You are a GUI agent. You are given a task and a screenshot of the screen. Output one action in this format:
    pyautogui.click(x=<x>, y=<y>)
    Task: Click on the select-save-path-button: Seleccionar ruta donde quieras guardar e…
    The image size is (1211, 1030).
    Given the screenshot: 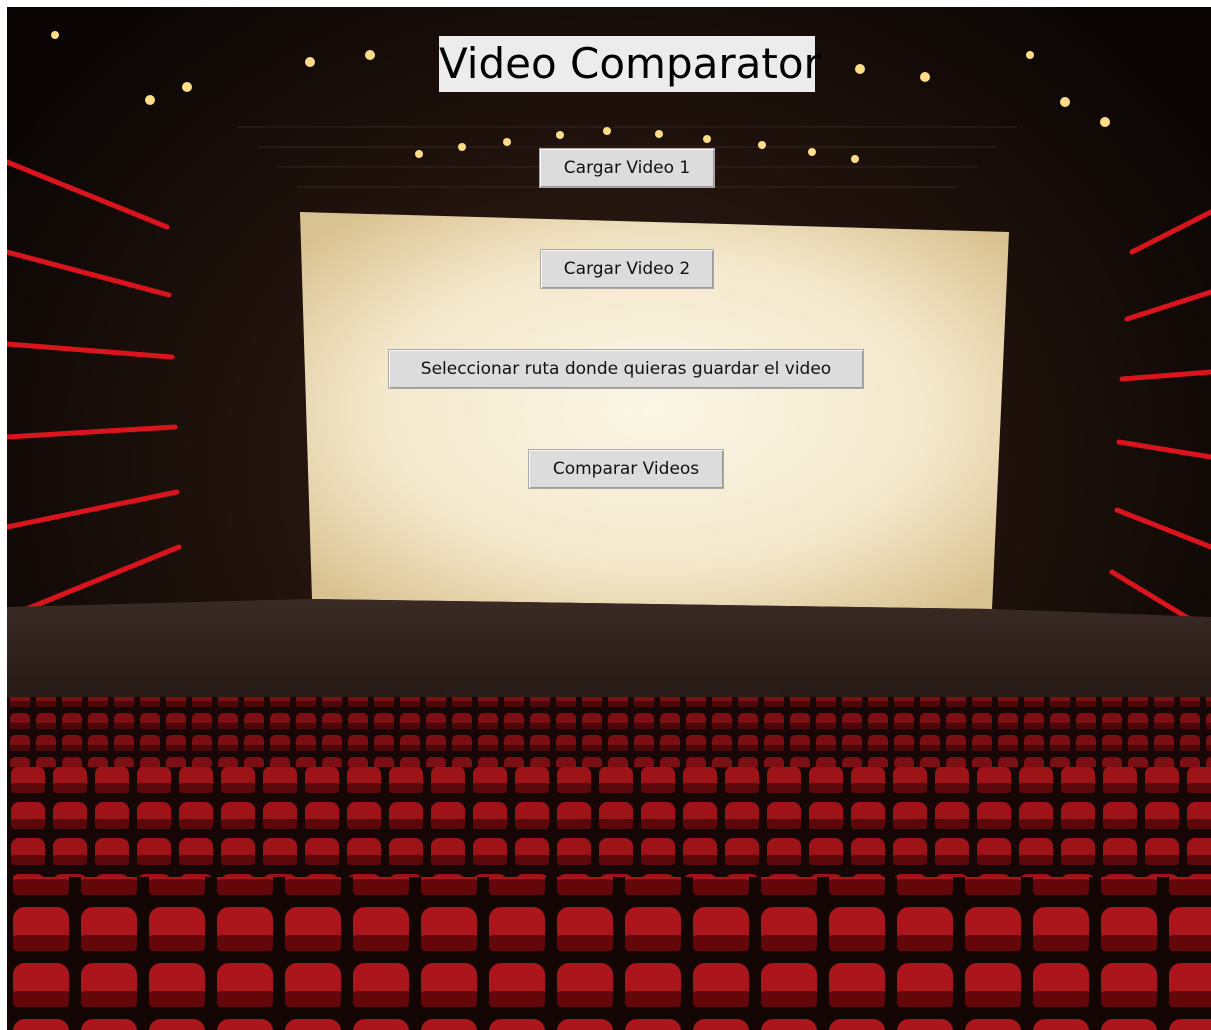 What is the action you would take?
    pyautogui.click(x=626, y=369)
    